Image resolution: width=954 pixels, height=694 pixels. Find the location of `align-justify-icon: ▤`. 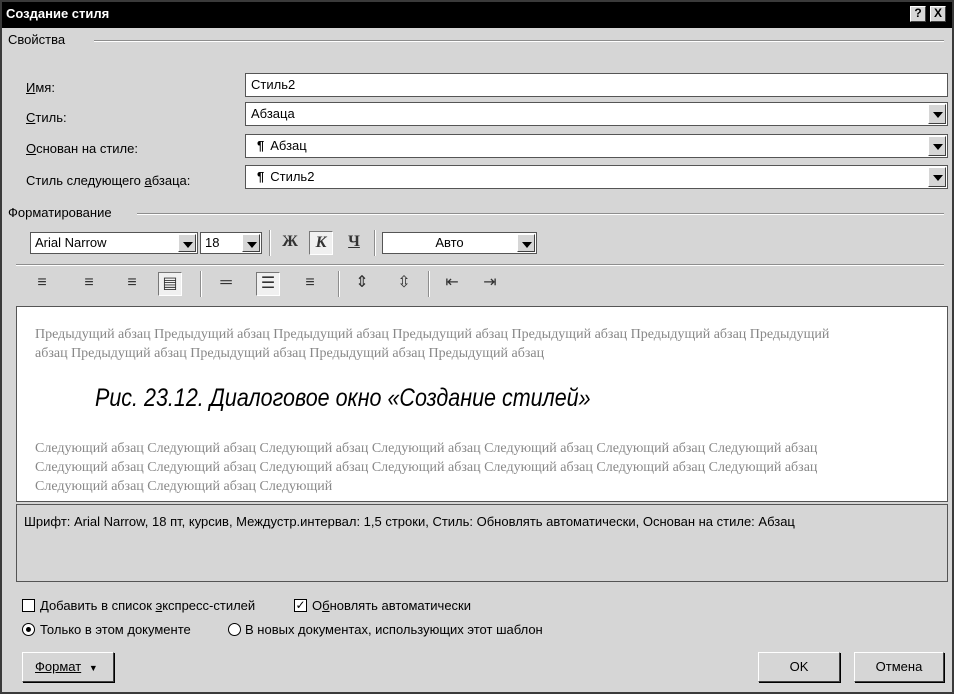

align-justify-icon: ▤ is located at coordinates (170, 284).